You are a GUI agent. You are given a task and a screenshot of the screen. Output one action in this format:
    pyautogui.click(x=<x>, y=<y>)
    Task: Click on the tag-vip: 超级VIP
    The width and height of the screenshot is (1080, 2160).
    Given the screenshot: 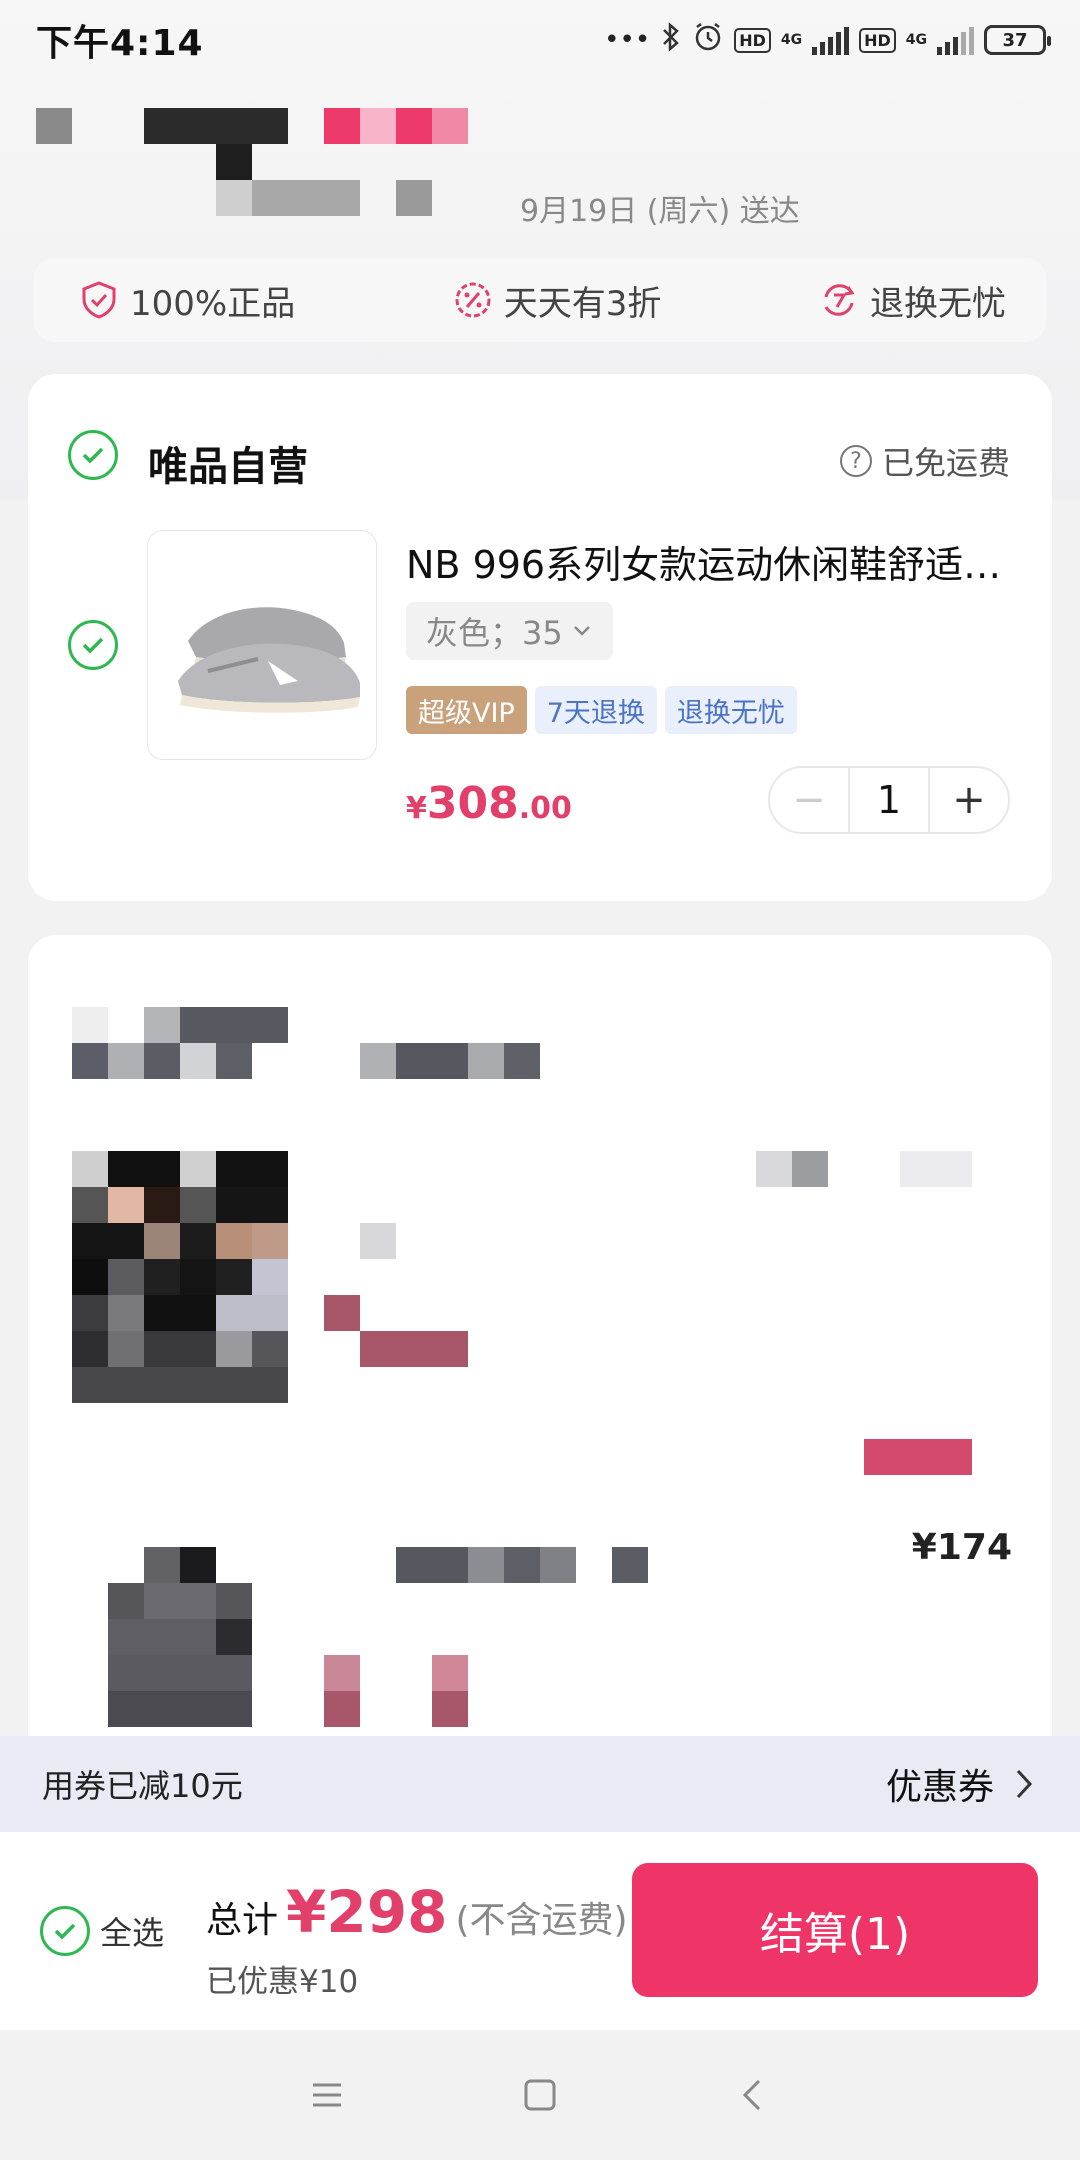 What is the action you would take?
    pyautogui.click(x=466, y=710)
    